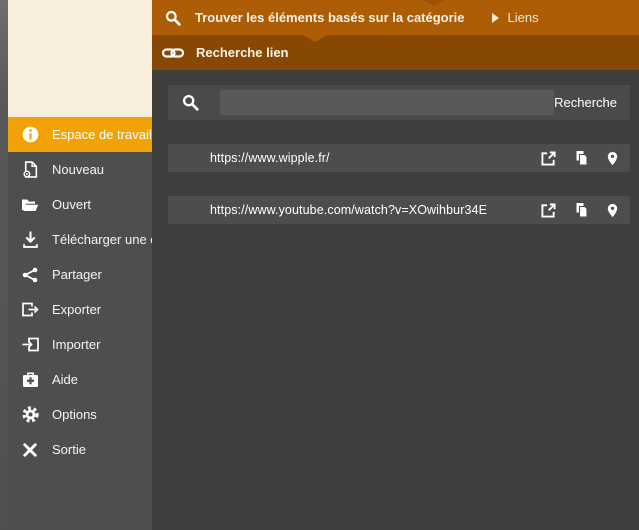  What do you see at coordinates (77, 309) in the screenshot?
I see `sidebar-item-label: Exporter` at bounding box center [77, 309].